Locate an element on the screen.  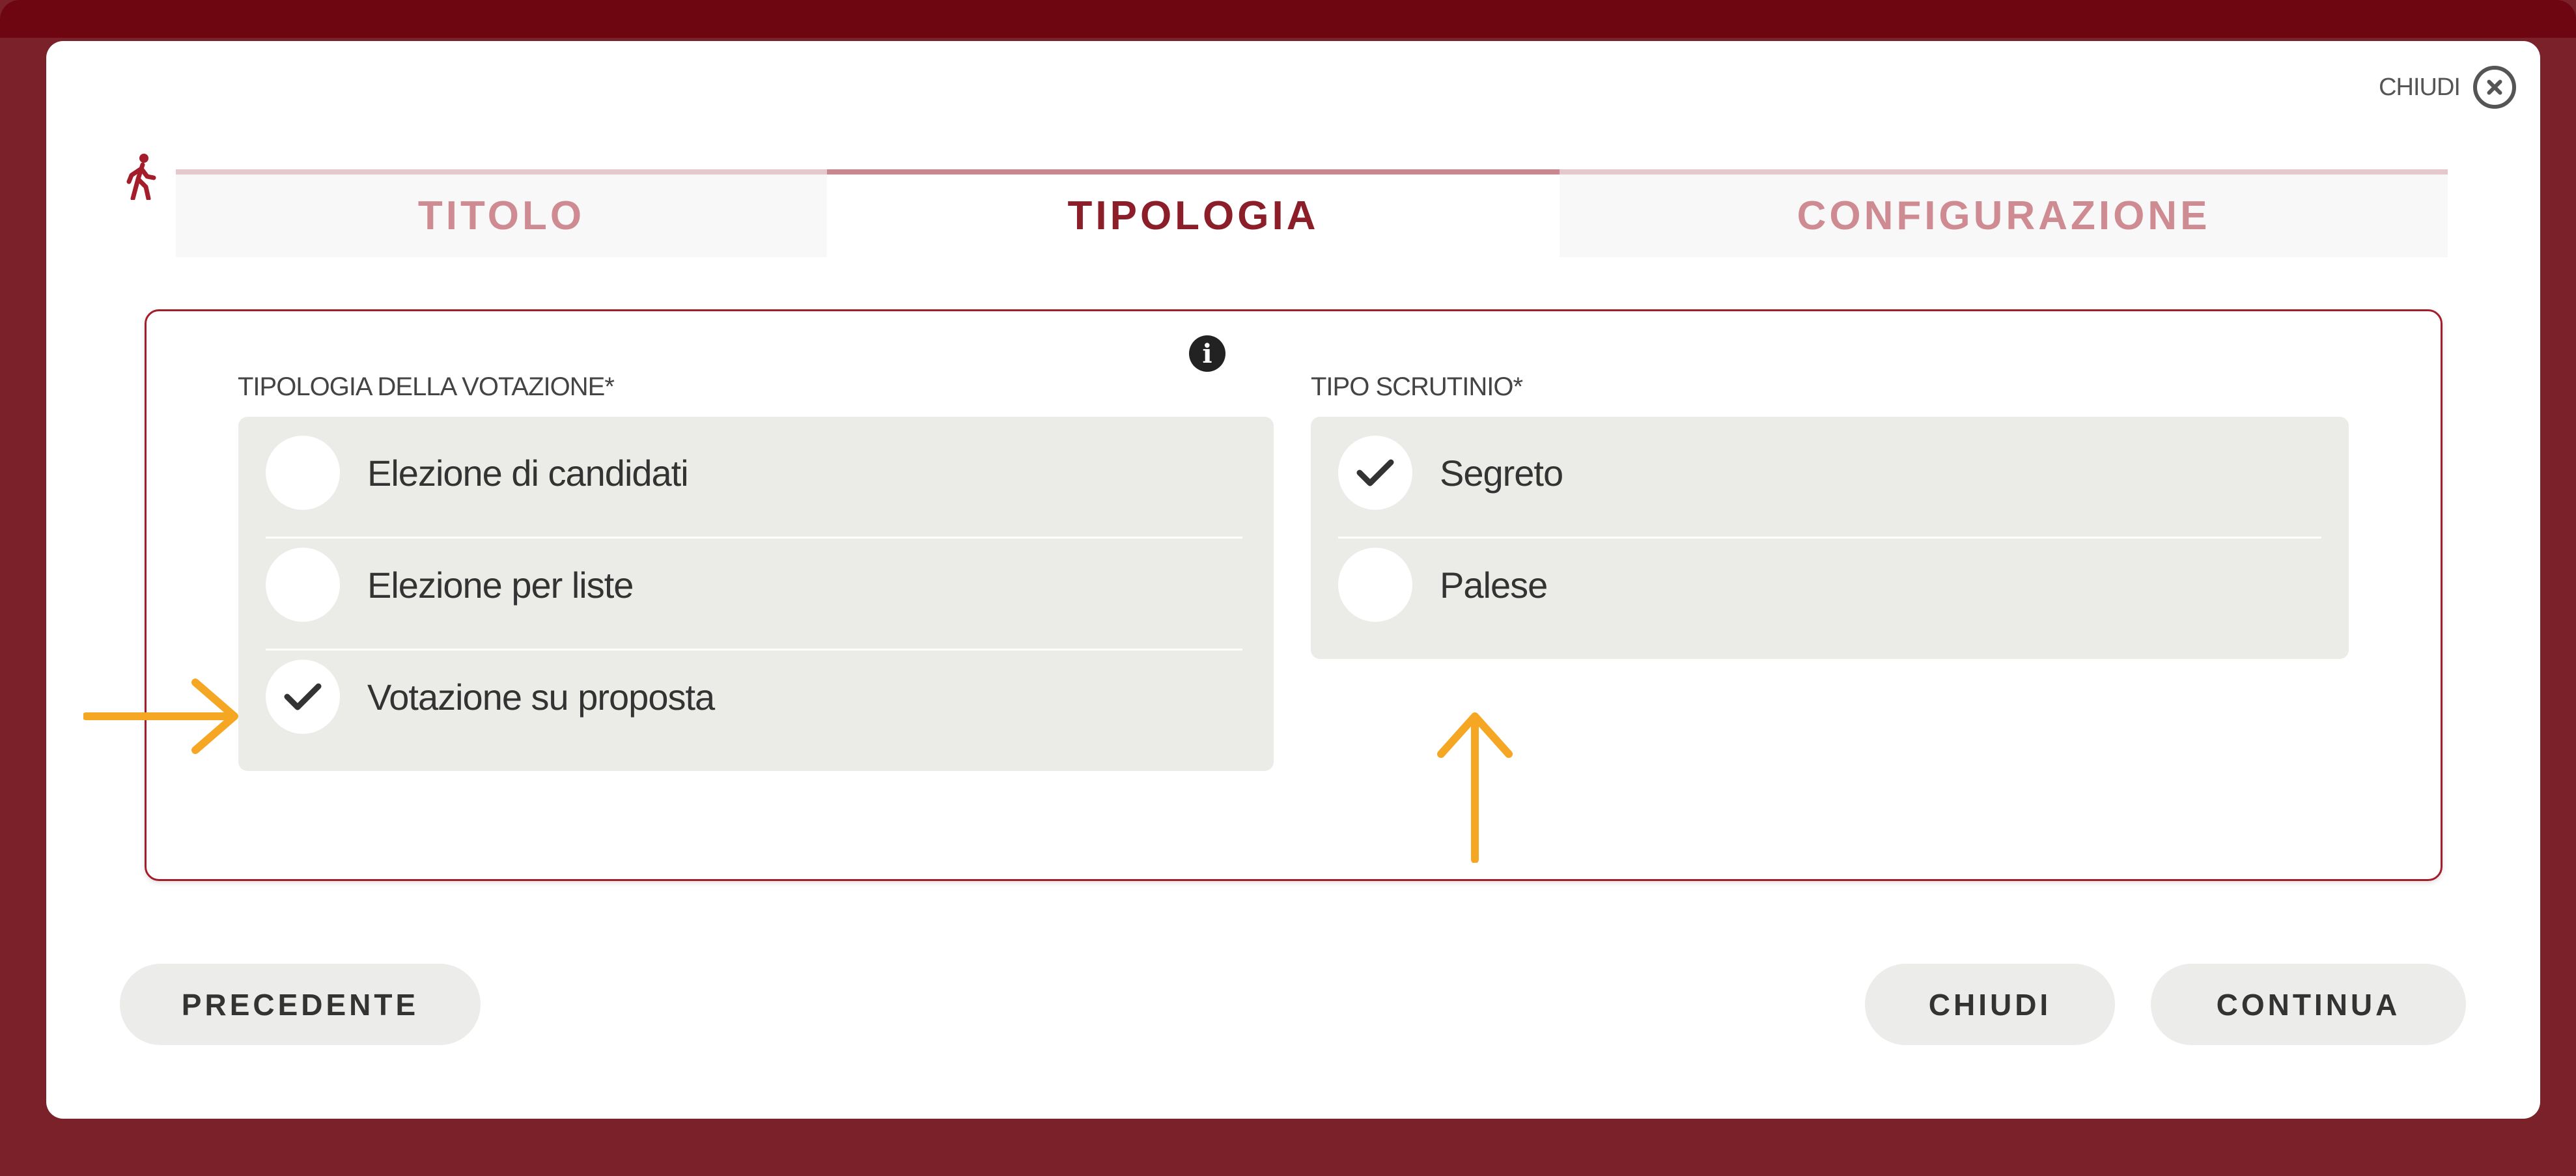
option-label: Votazione su proposta is located at coordinates (541, 697).